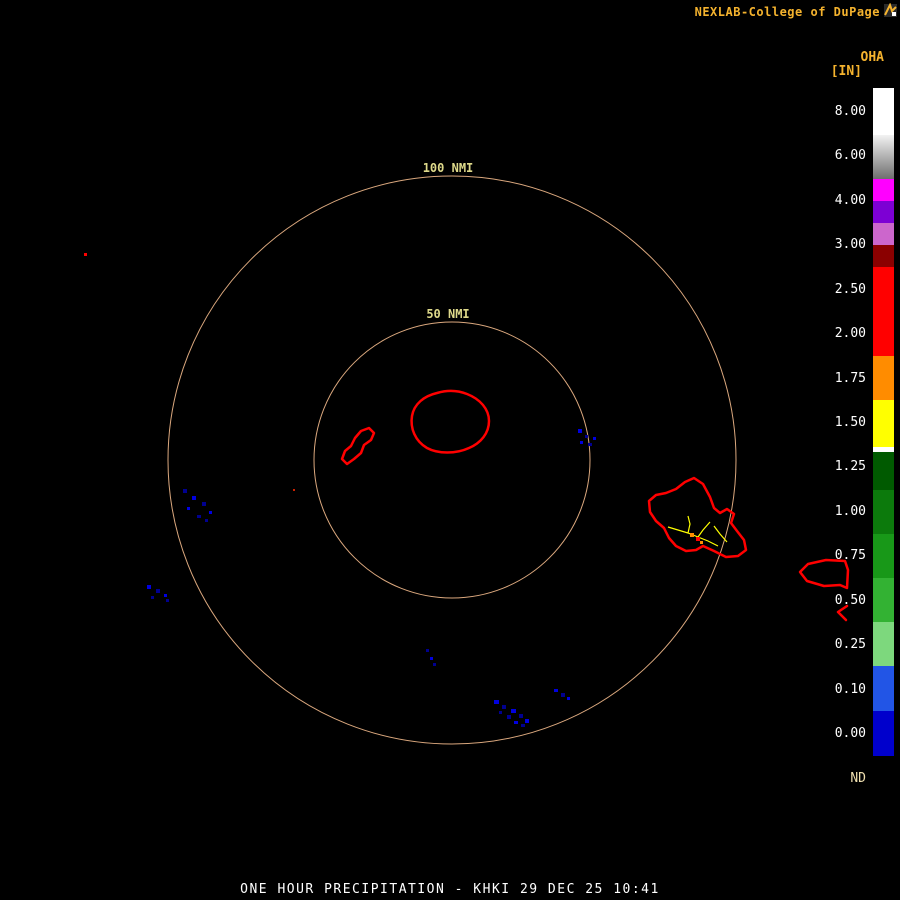  I want to click on range-ring-label: 100 NMI, so click(448, 168).